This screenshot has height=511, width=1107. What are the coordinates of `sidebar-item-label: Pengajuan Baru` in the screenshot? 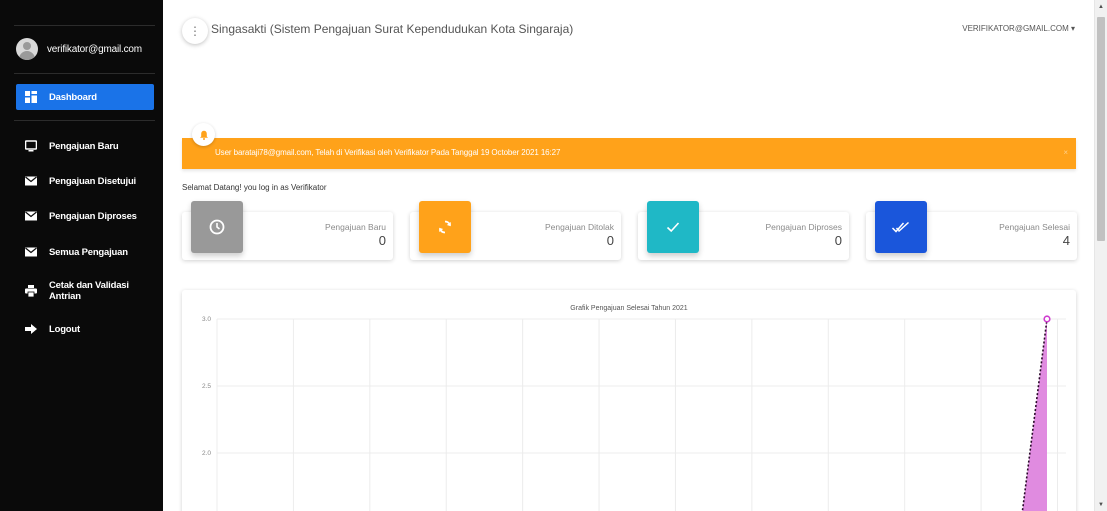 It's located at (84, 146).